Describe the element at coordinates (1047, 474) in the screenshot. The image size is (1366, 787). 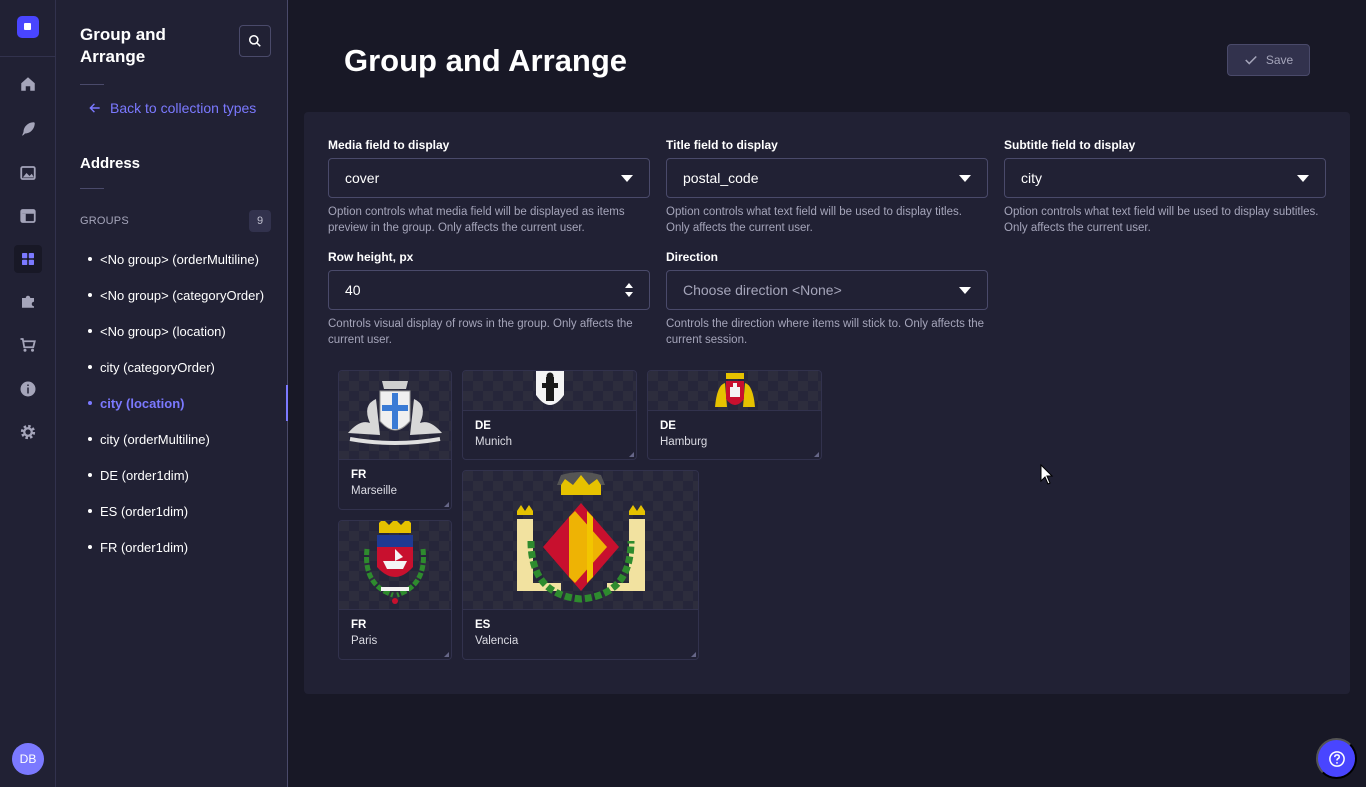
I see `mouse-cursor-icon` at that location.